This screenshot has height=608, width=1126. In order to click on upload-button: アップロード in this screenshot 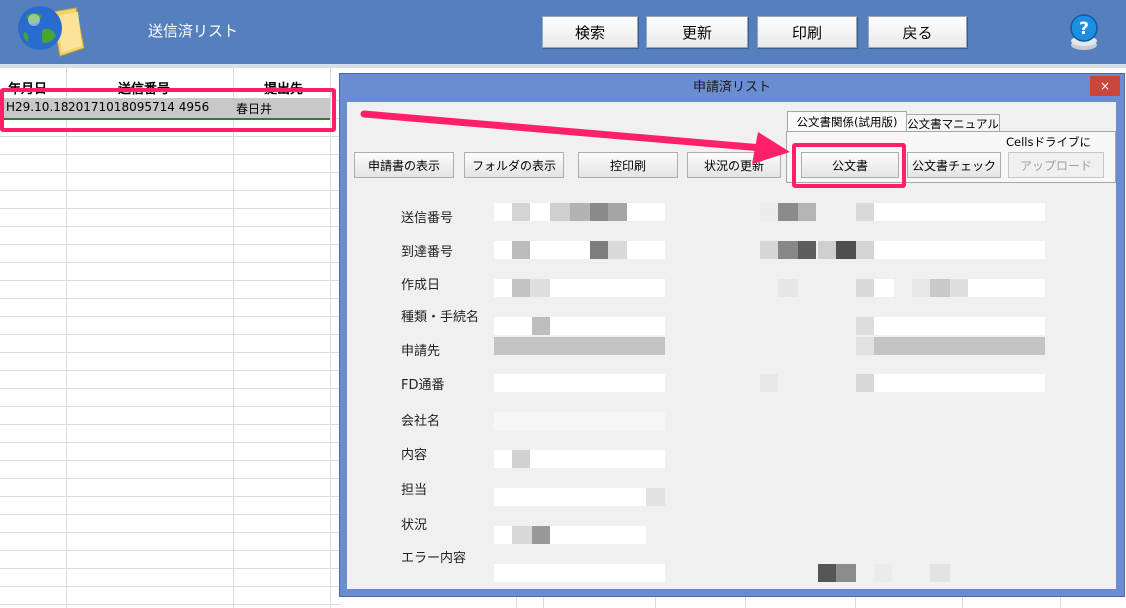, I will do `click(1056, 165)`.